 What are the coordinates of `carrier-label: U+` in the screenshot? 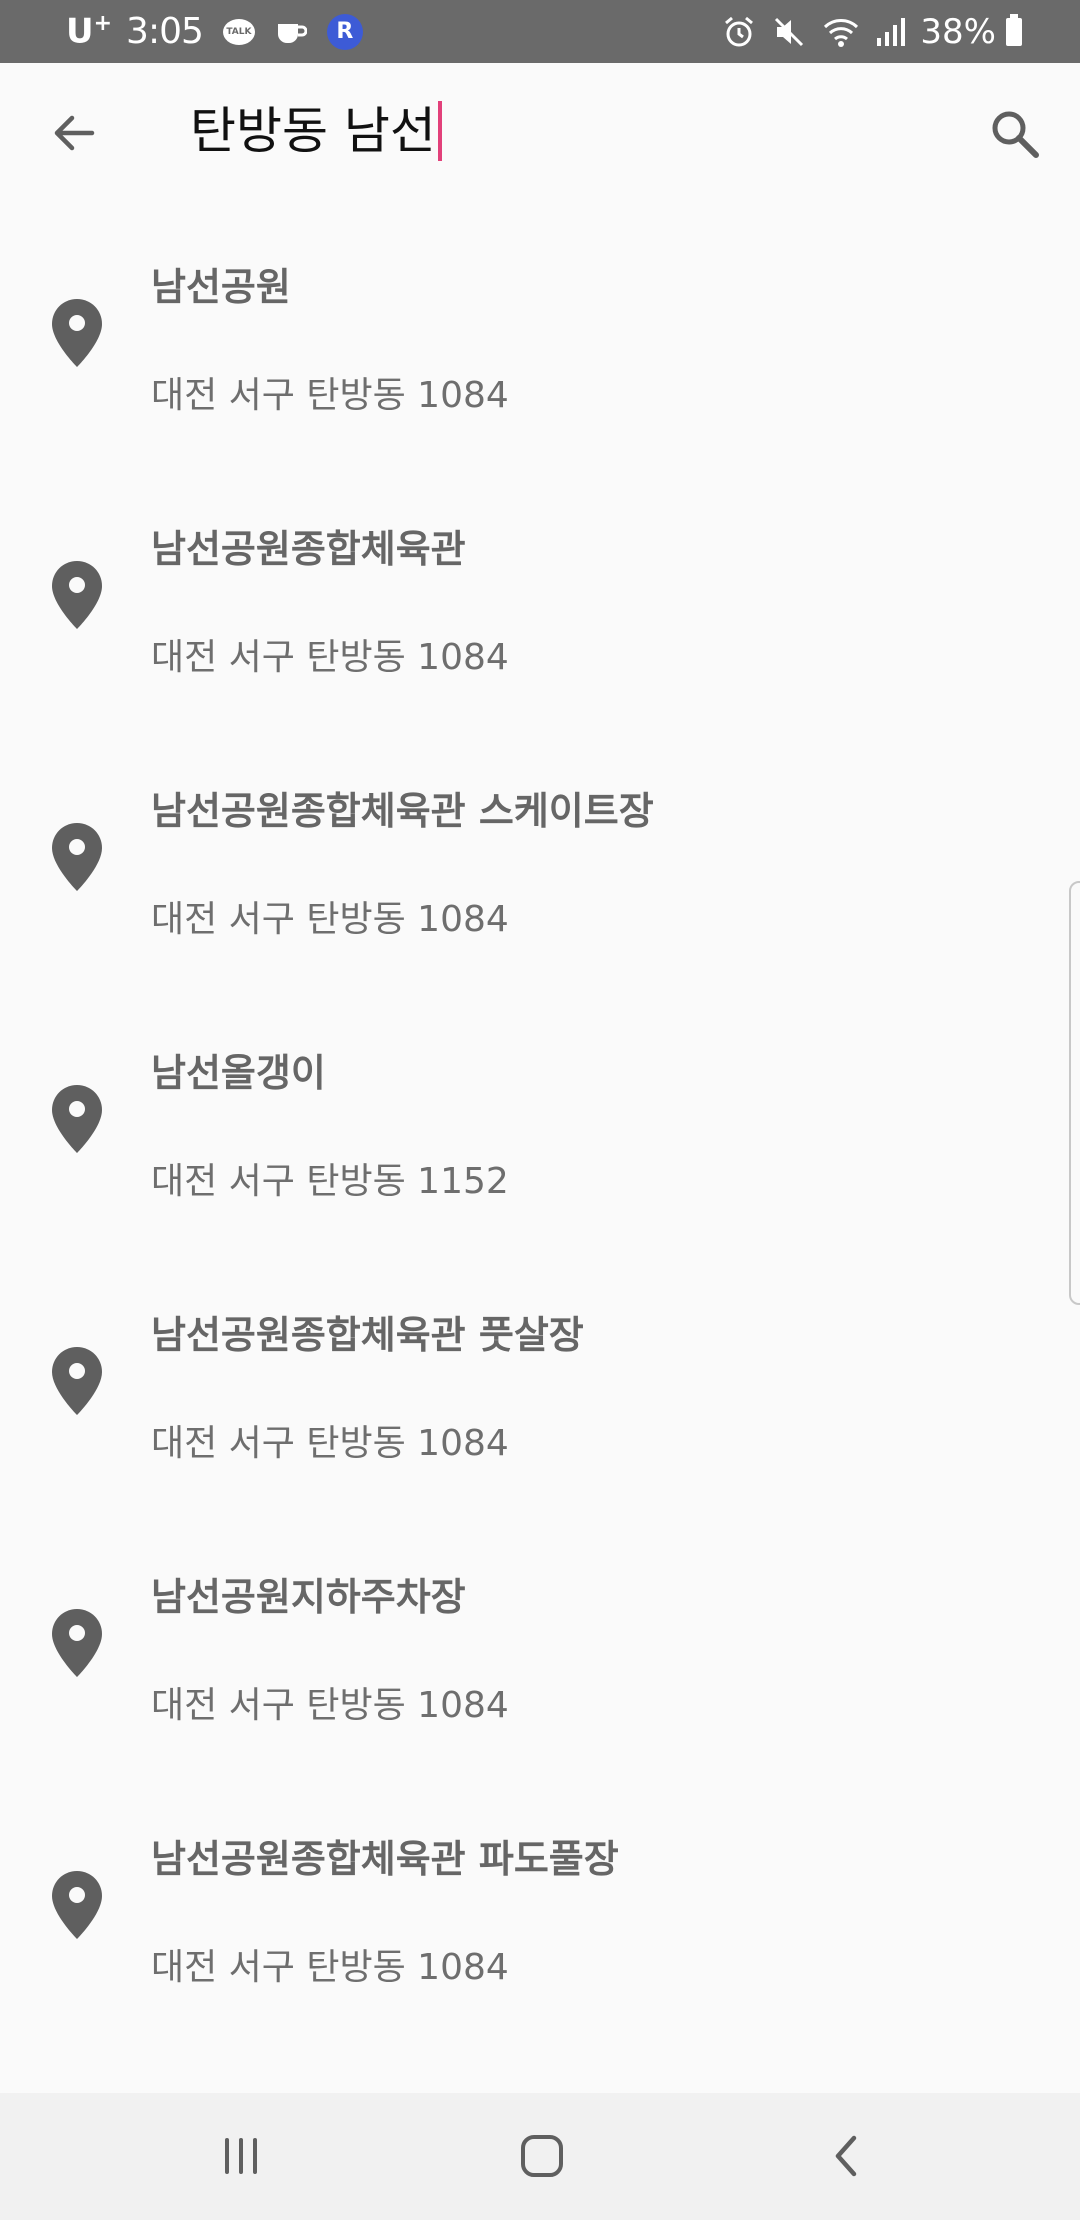 It's located at (89, 31).